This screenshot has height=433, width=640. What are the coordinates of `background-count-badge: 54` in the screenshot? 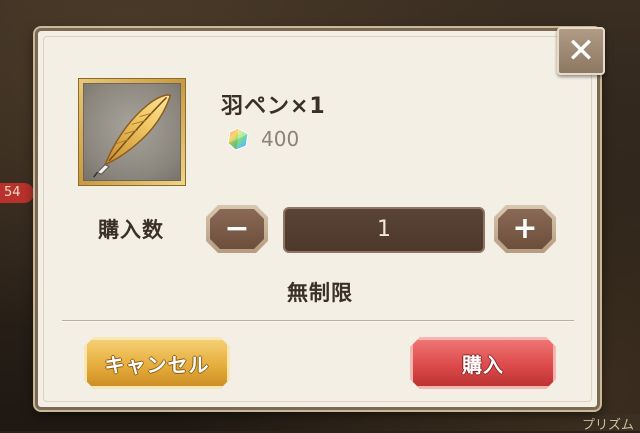 It's located at (17, 193).